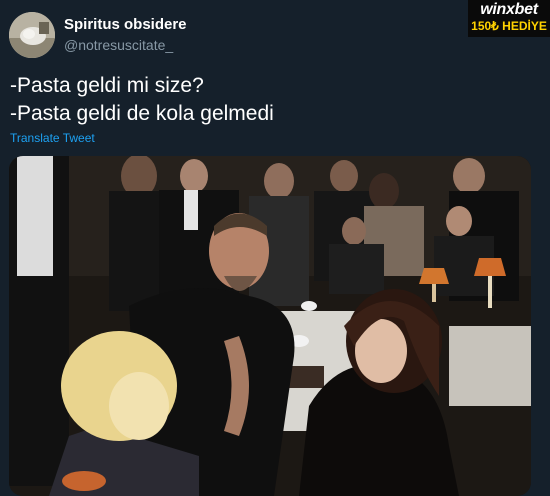 The width and height of the screenshot is (550, 496). I want to click on tweet-text-line: -Pasta geldi mi size?, so click(107, 85).